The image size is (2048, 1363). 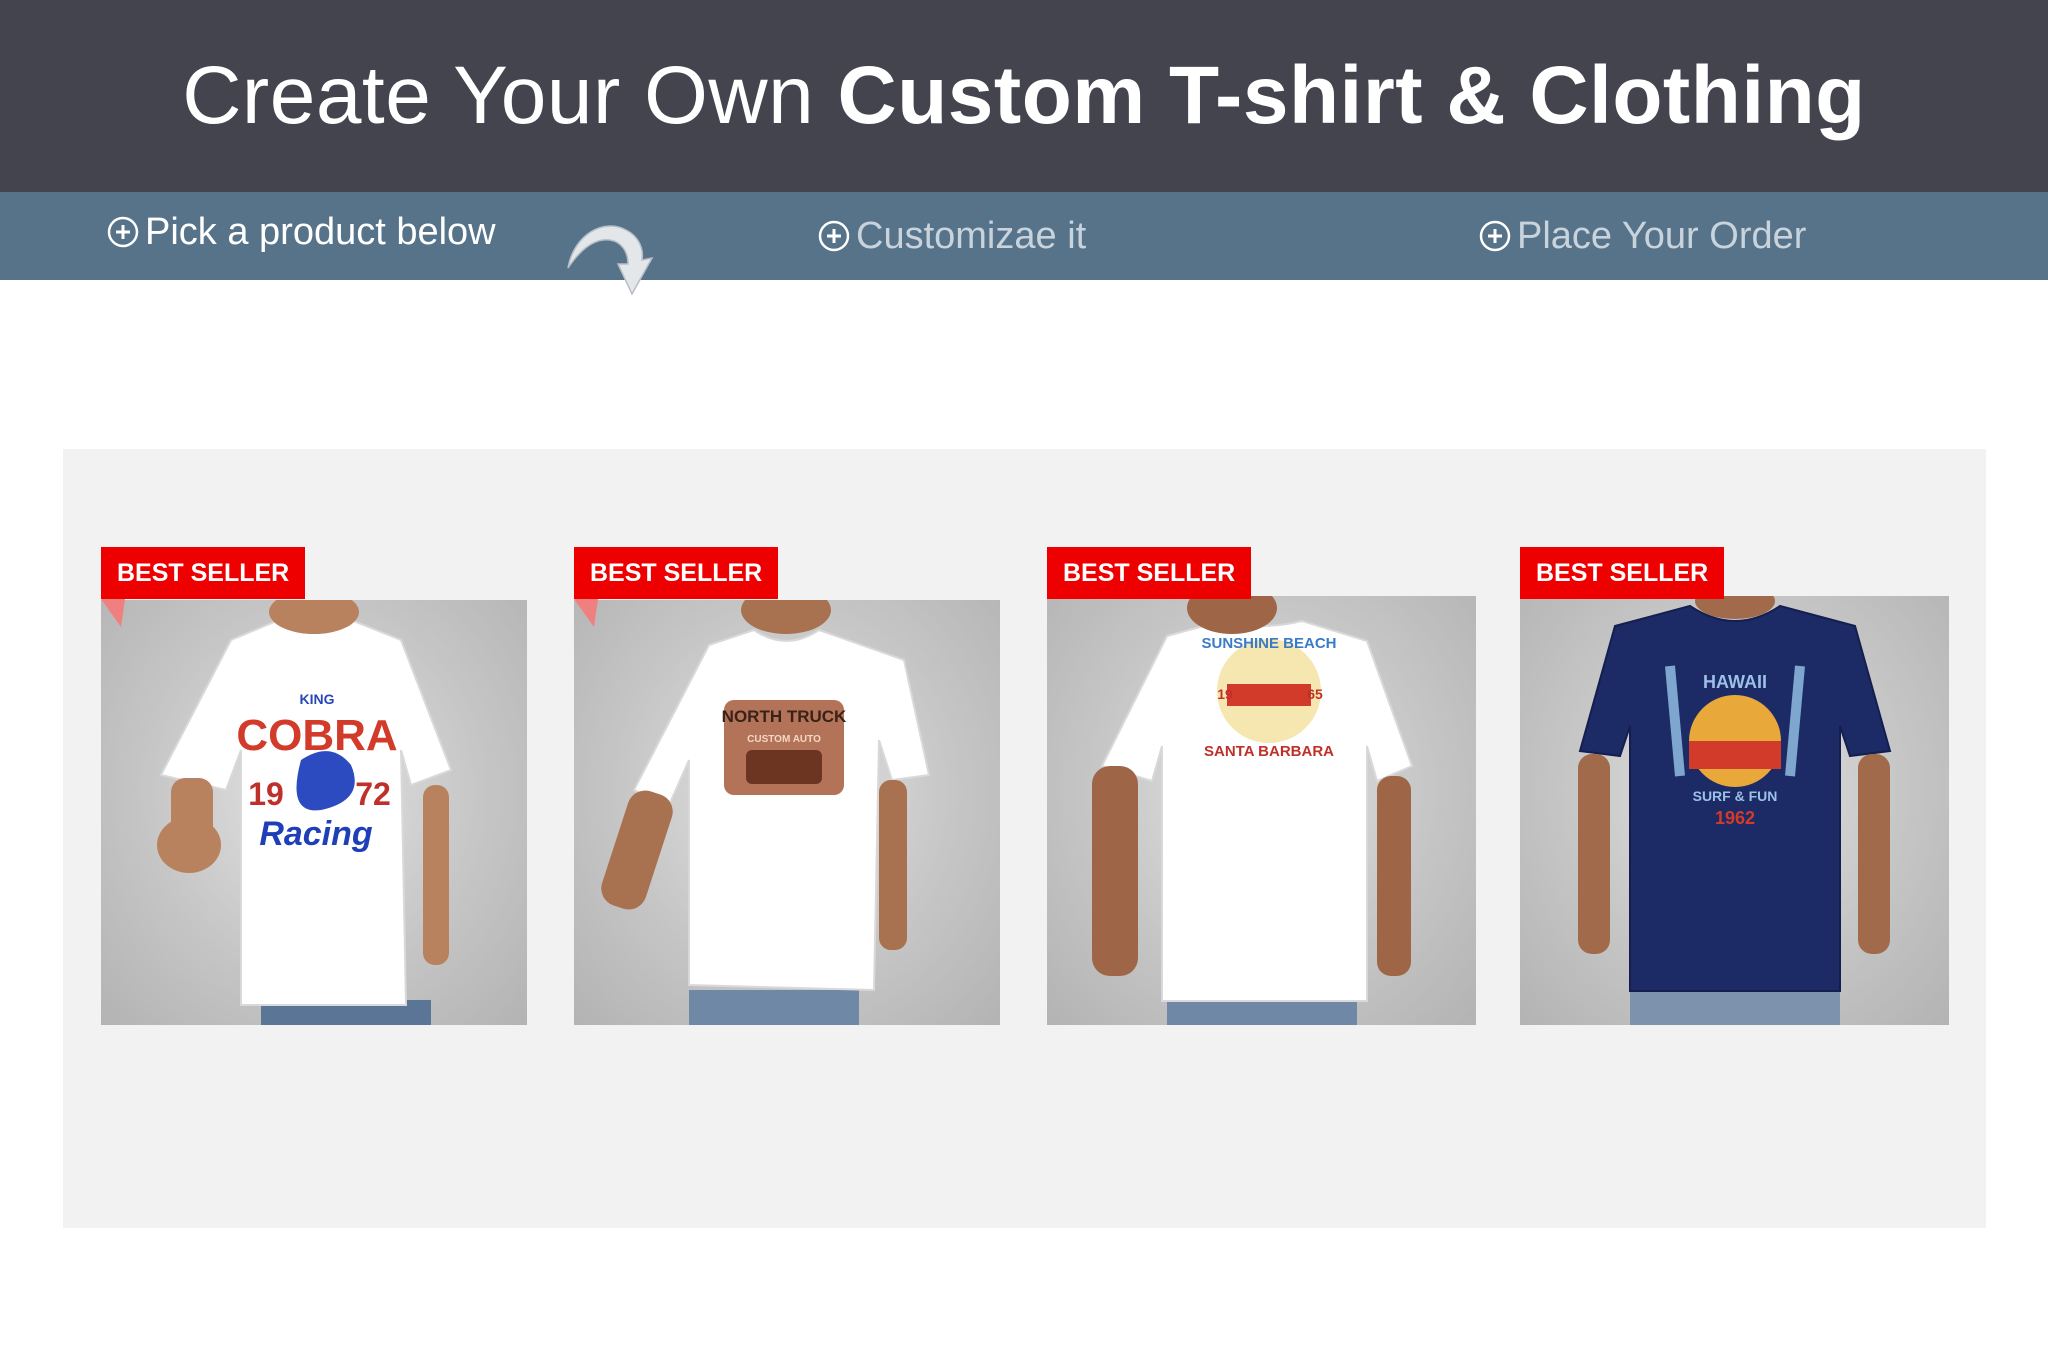 I want to click on product-photo: HAWAII SURF & FUN 1962, so click(x=1734, y=810).